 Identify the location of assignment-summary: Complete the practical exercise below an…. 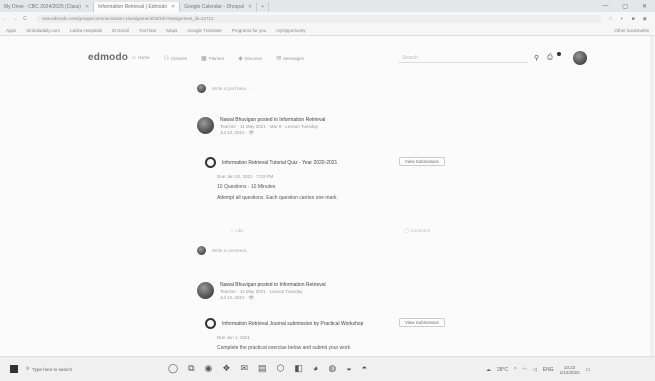
(284, 348).